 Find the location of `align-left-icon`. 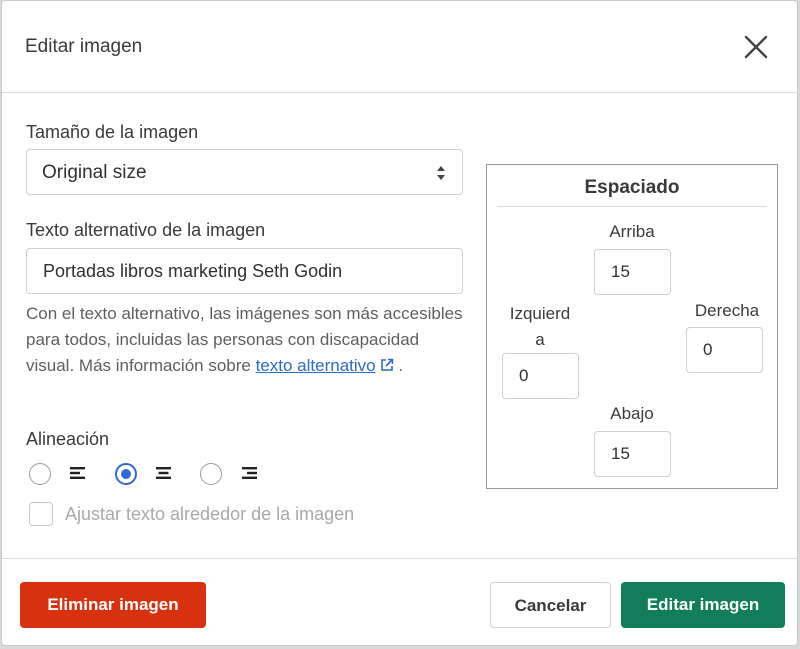

align-left-icon is located at coordinates (77, 473).